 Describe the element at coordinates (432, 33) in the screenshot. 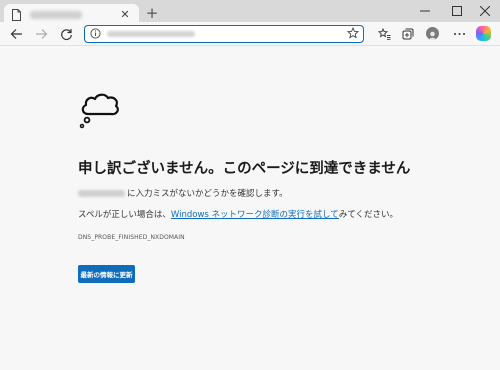

I see `avatar-icon` at that location.